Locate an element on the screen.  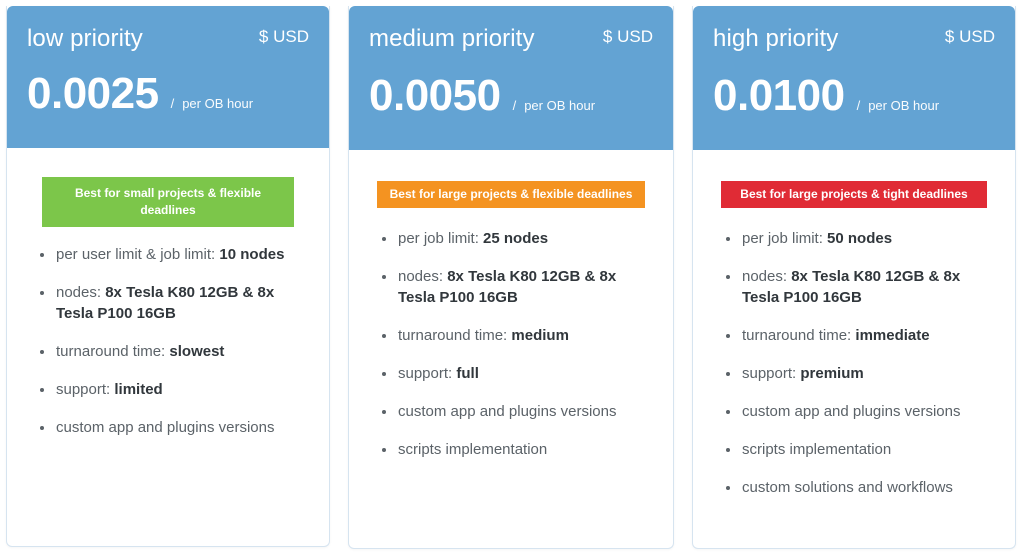
feature-value: premium is located at coordinates (832, 373).